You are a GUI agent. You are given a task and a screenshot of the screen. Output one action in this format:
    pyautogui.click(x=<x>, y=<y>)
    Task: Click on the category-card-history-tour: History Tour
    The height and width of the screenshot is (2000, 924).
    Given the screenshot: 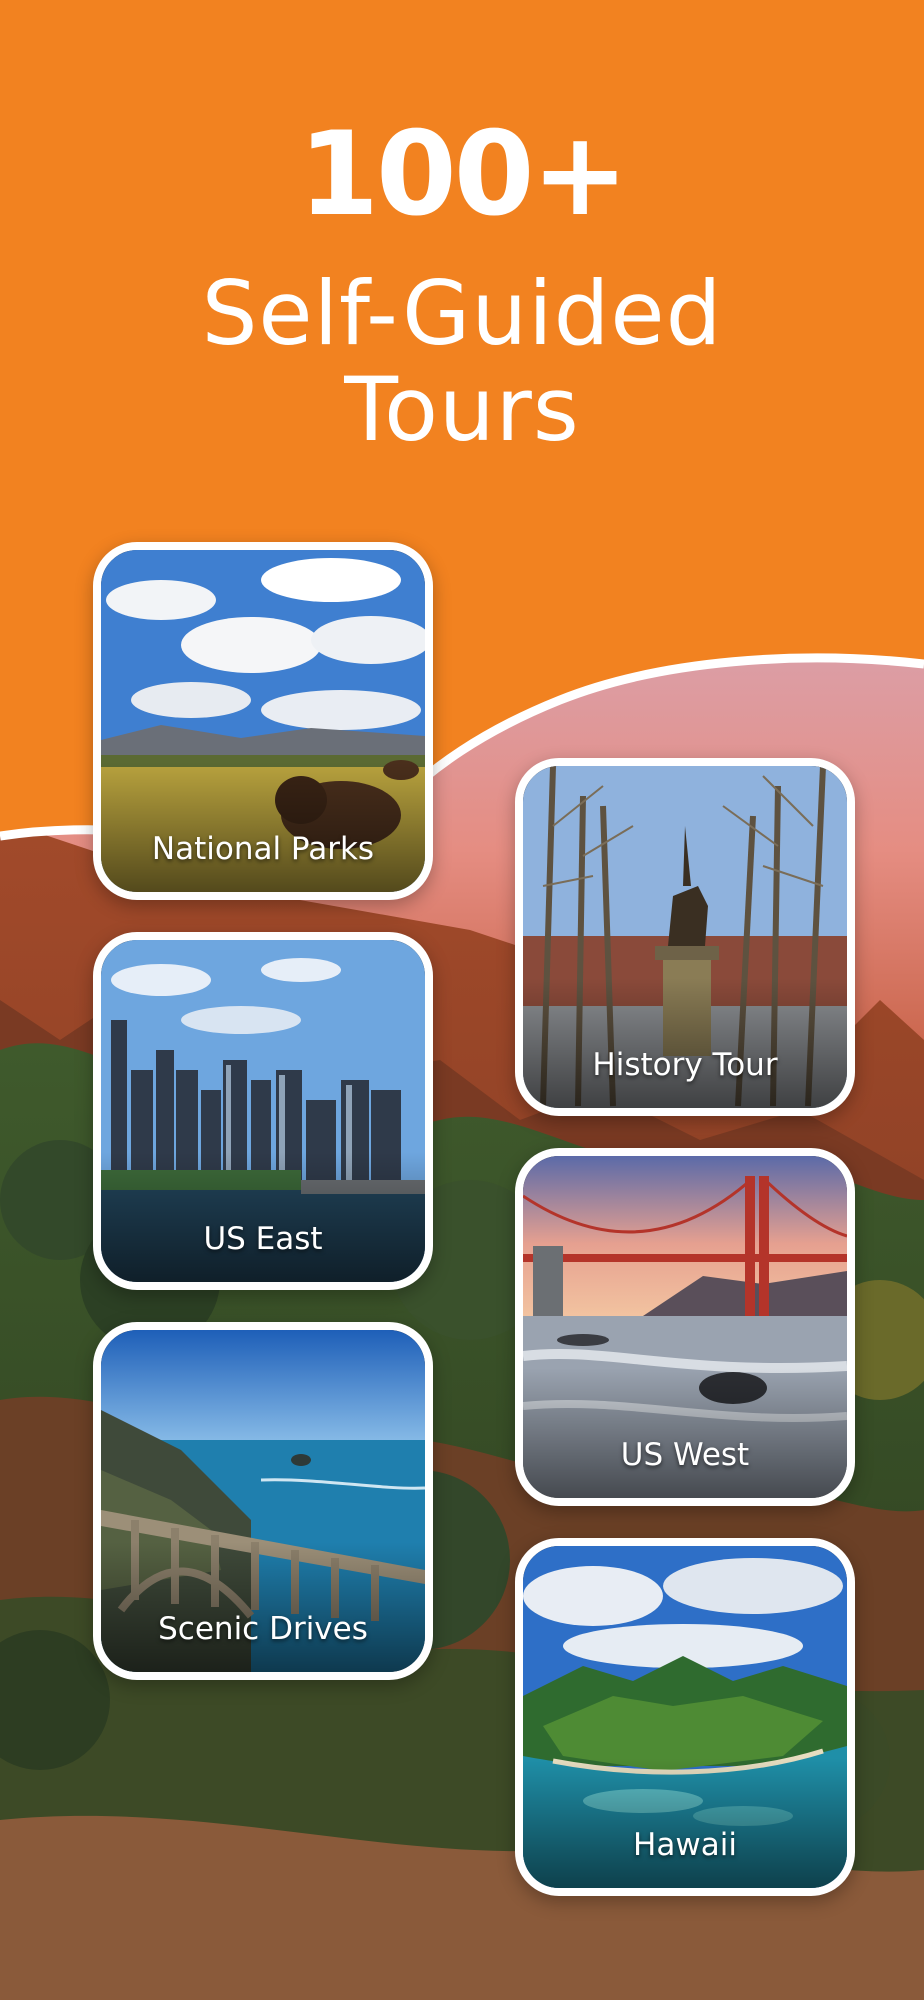 What is the action you would take?
    pyautogui.click(x=685, y=937)
    